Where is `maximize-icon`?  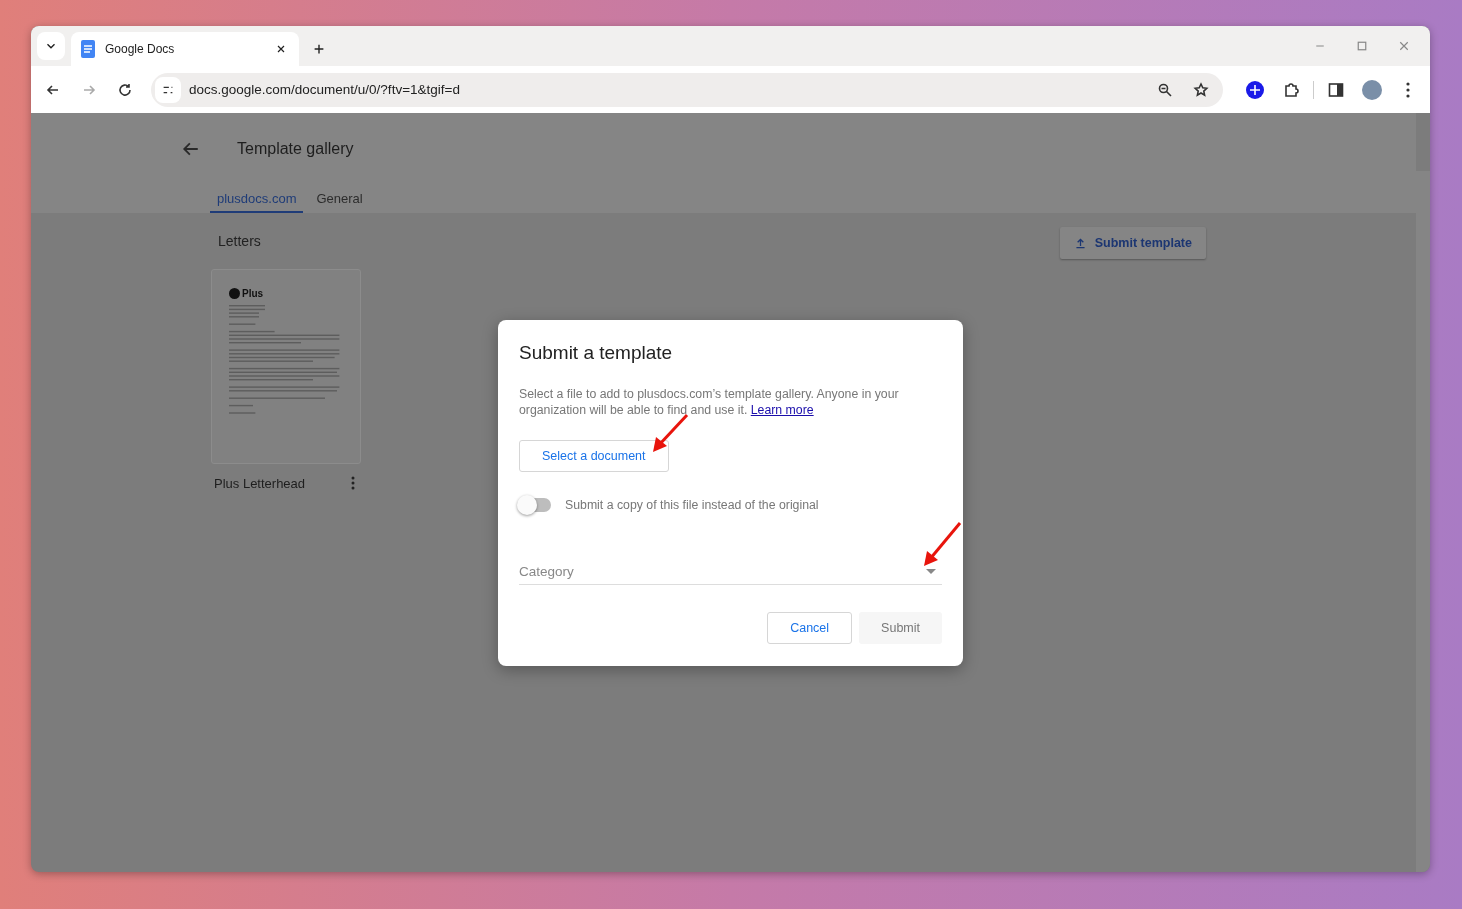
maximize-icon is located at coordinates (1362, 46).